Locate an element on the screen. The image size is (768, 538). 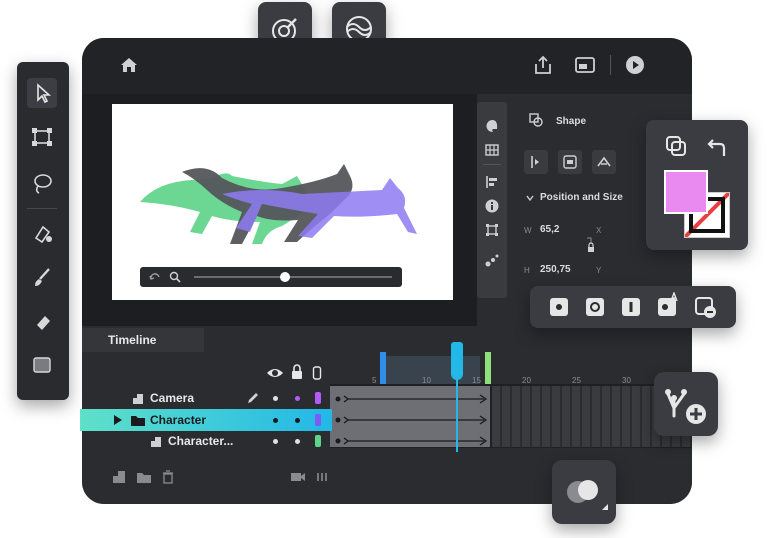
window-layout-icon is located at coordinates (585, 65).